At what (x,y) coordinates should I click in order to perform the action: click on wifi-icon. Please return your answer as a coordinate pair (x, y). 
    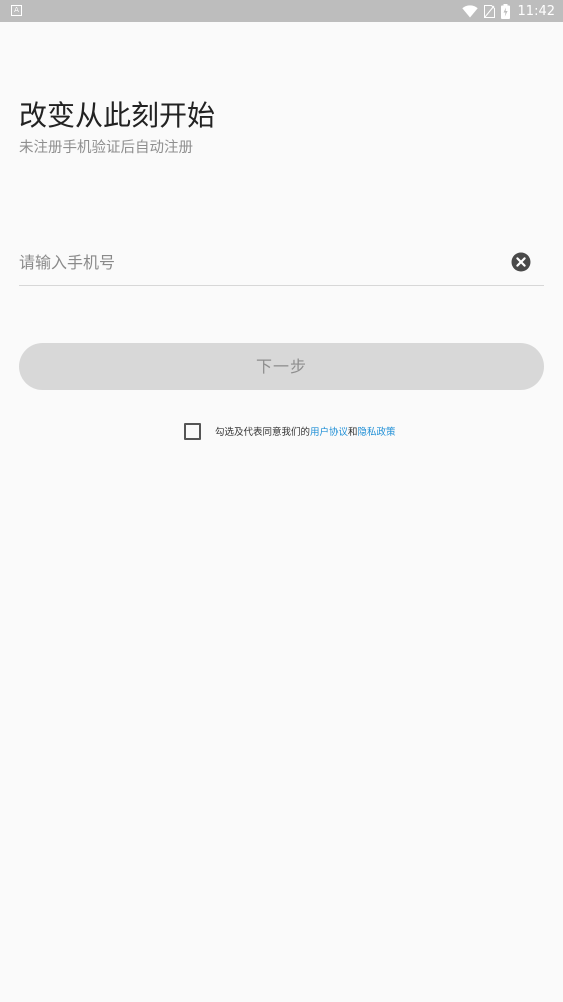
    Looking at the image, I should click on (469, 10).